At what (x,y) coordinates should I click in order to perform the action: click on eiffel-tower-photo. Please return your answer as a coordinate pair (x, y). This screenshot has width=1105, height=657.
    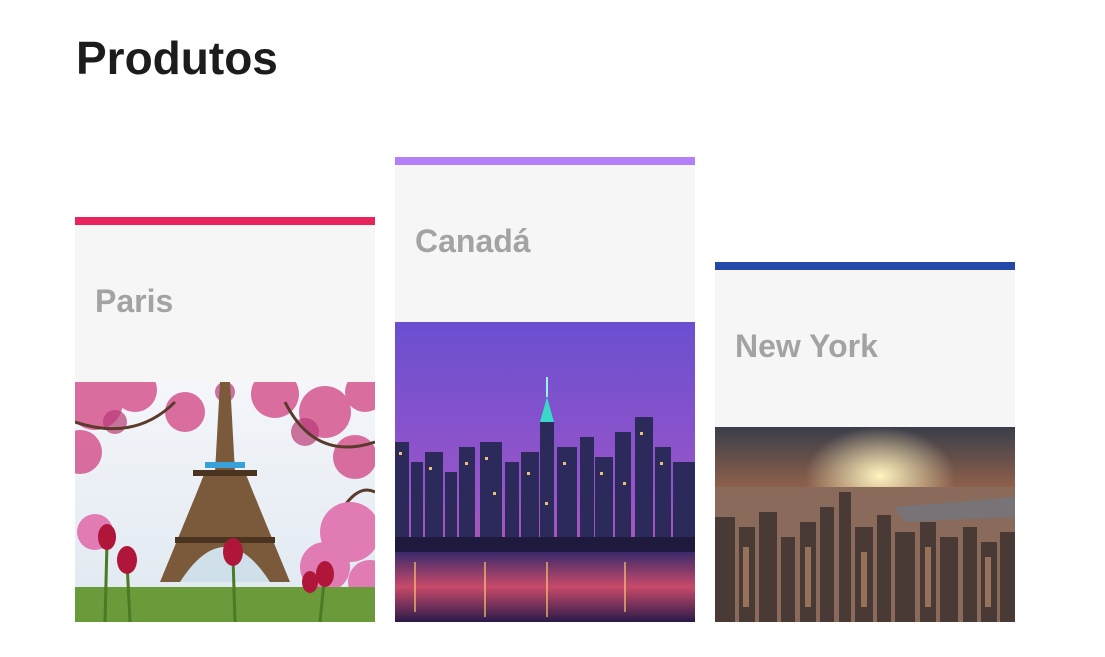
    Looking at the image, I should click on (225, 502).